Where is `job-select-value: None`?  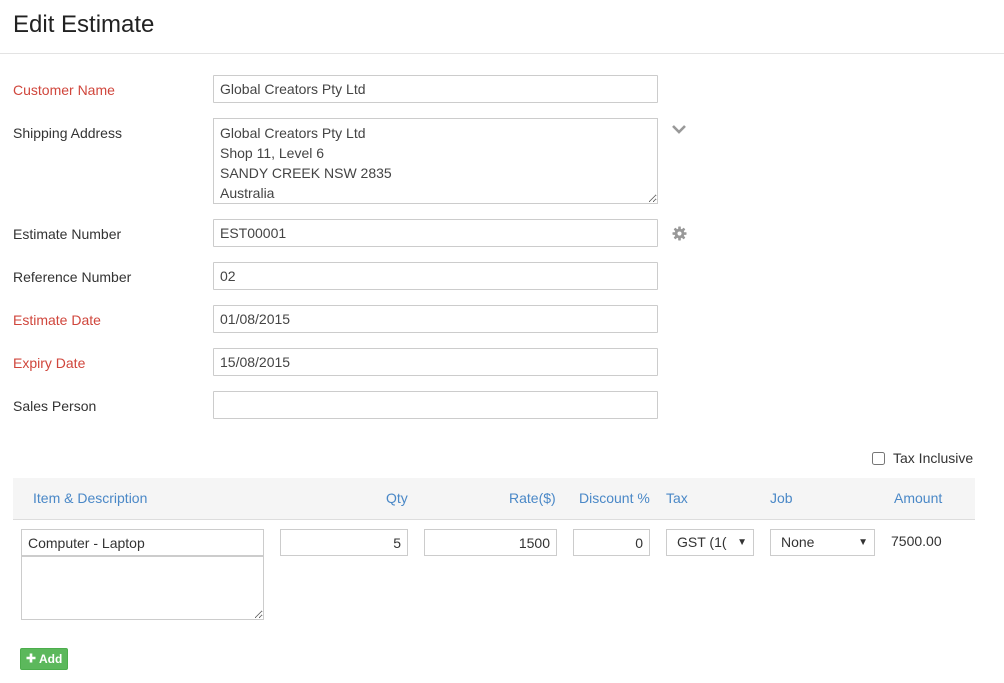 job-select-value: None is located at coordinates (798, 542).